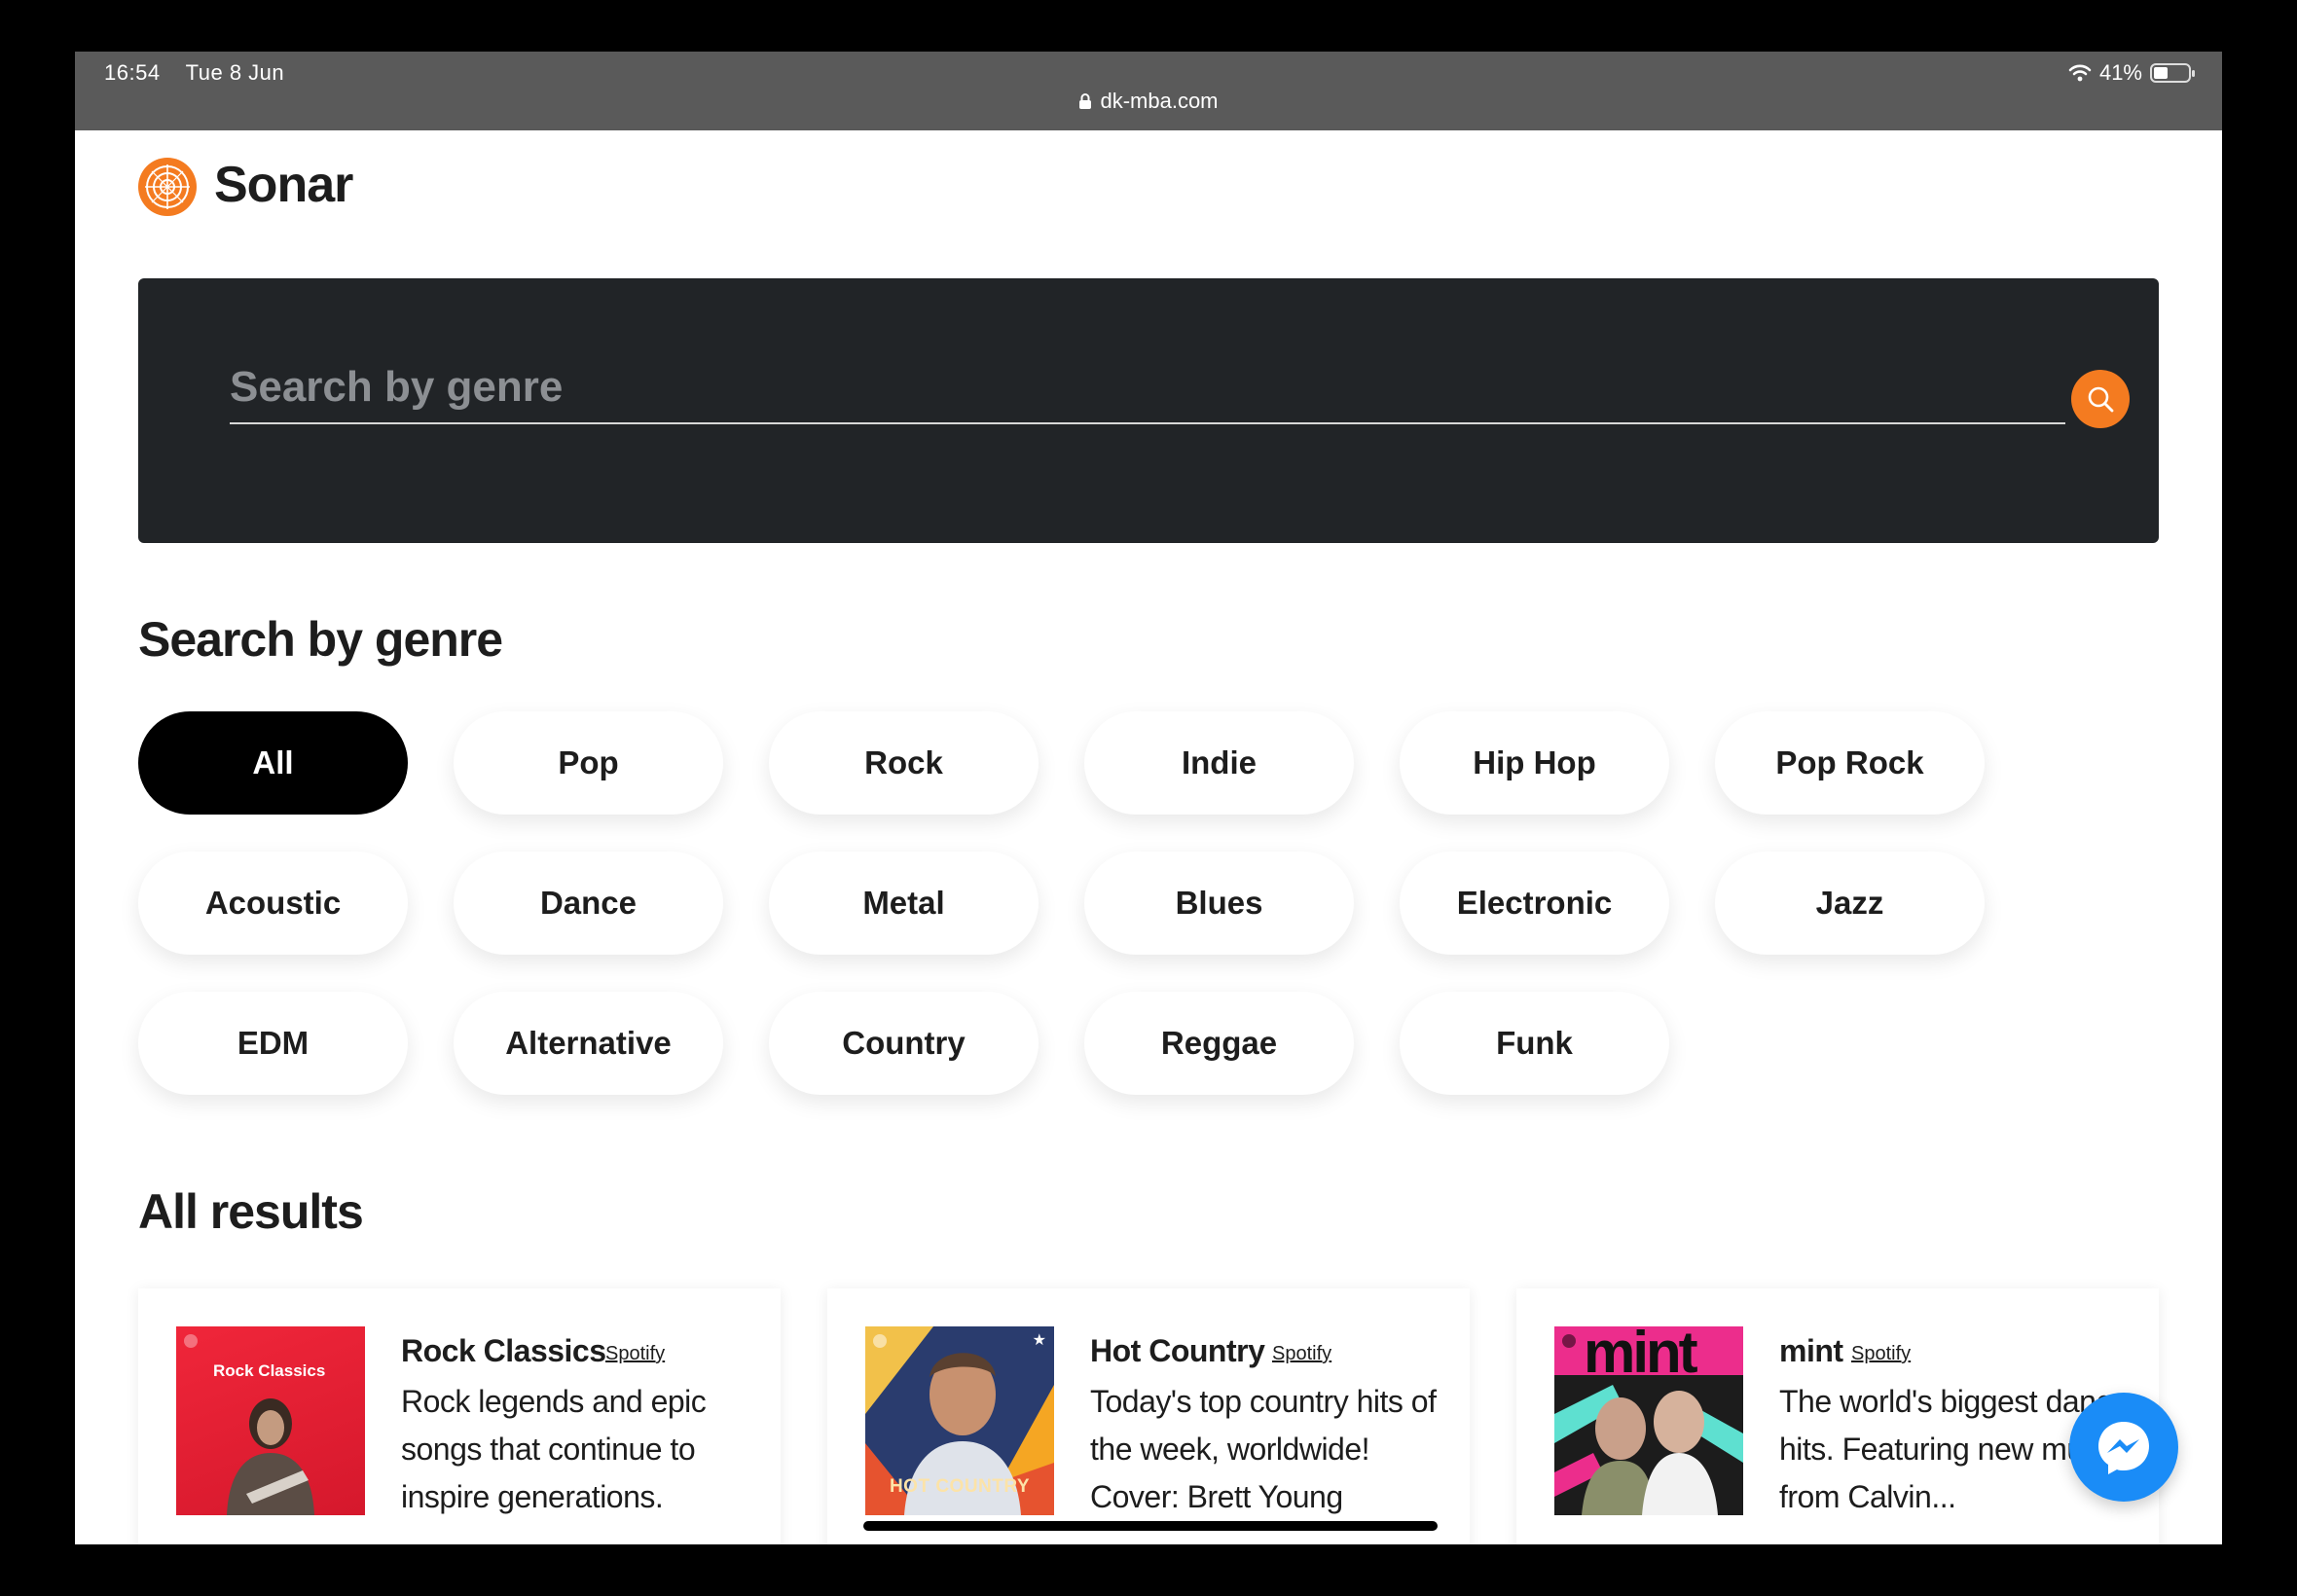 This screenshot has height=1596, width=2297. Describe the element at coordinates (904, 763) in the screenshot. I see `genre-chip-rock: Rock` at that location.